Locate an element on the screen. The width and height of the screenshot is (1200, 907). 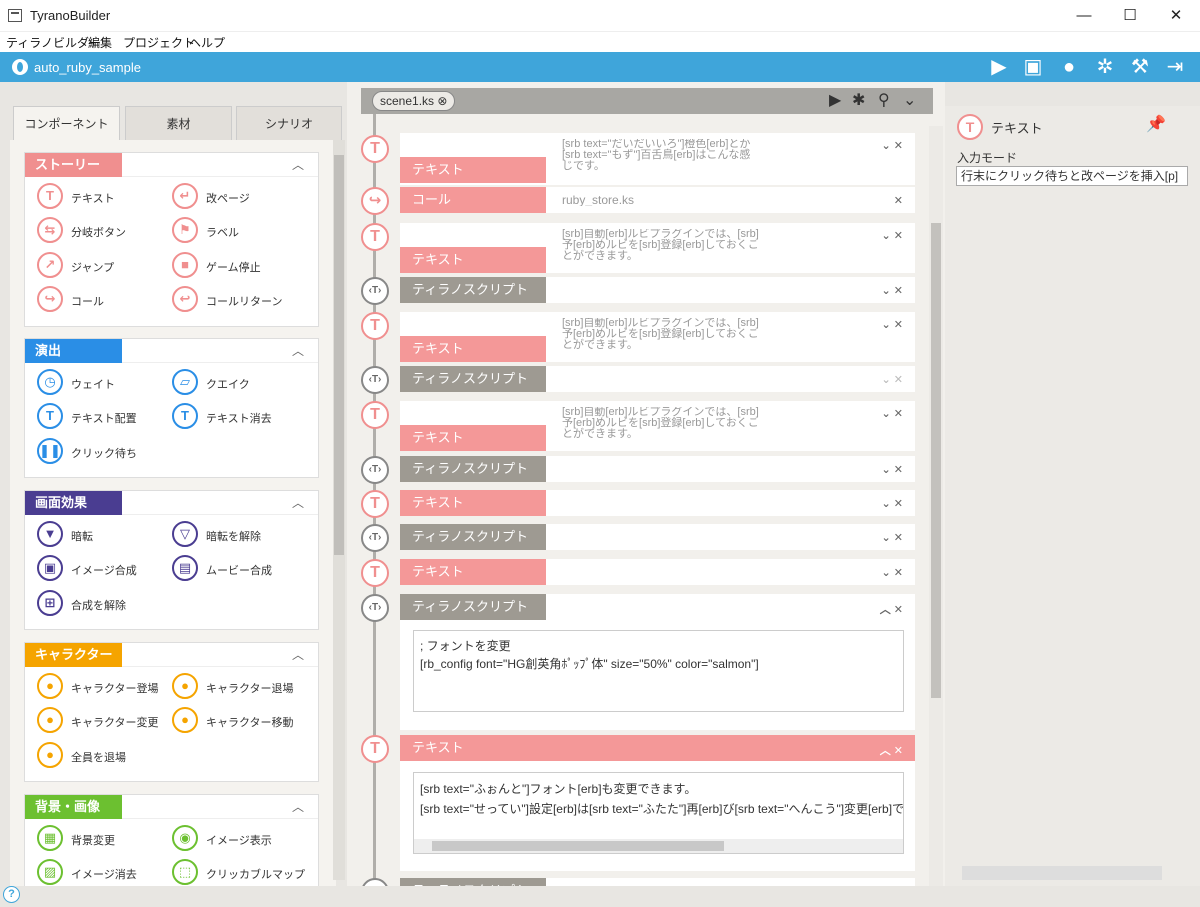
help-icon: ? is located at coordinates (11, 894).